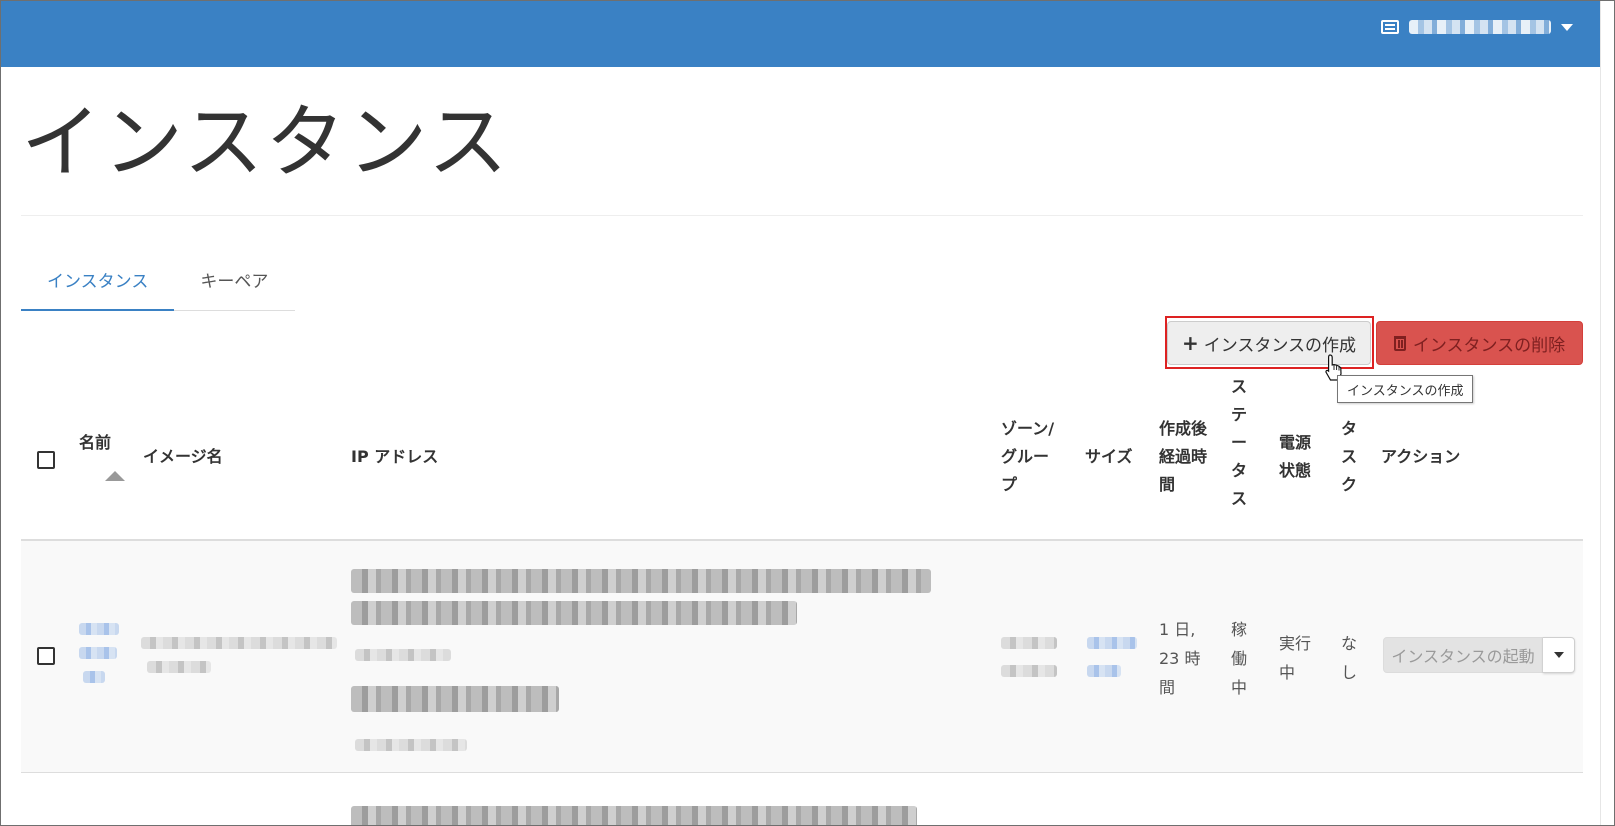 The image size is (1615, 826). I want to click on user-menu-toggle, so click(1477, 27).